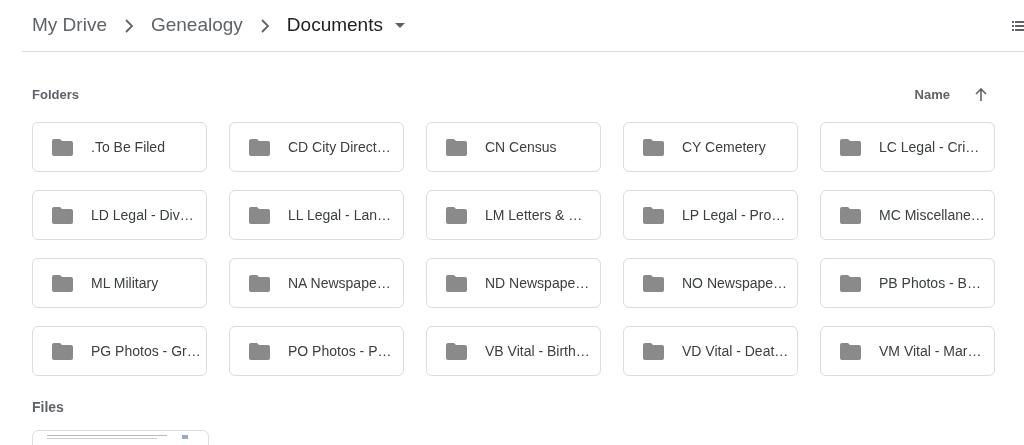  What do you see at coordinates (69, 25) in the screenshot?
I see `breadcrumb-item: My Drive` at bounding box center [69, 25].